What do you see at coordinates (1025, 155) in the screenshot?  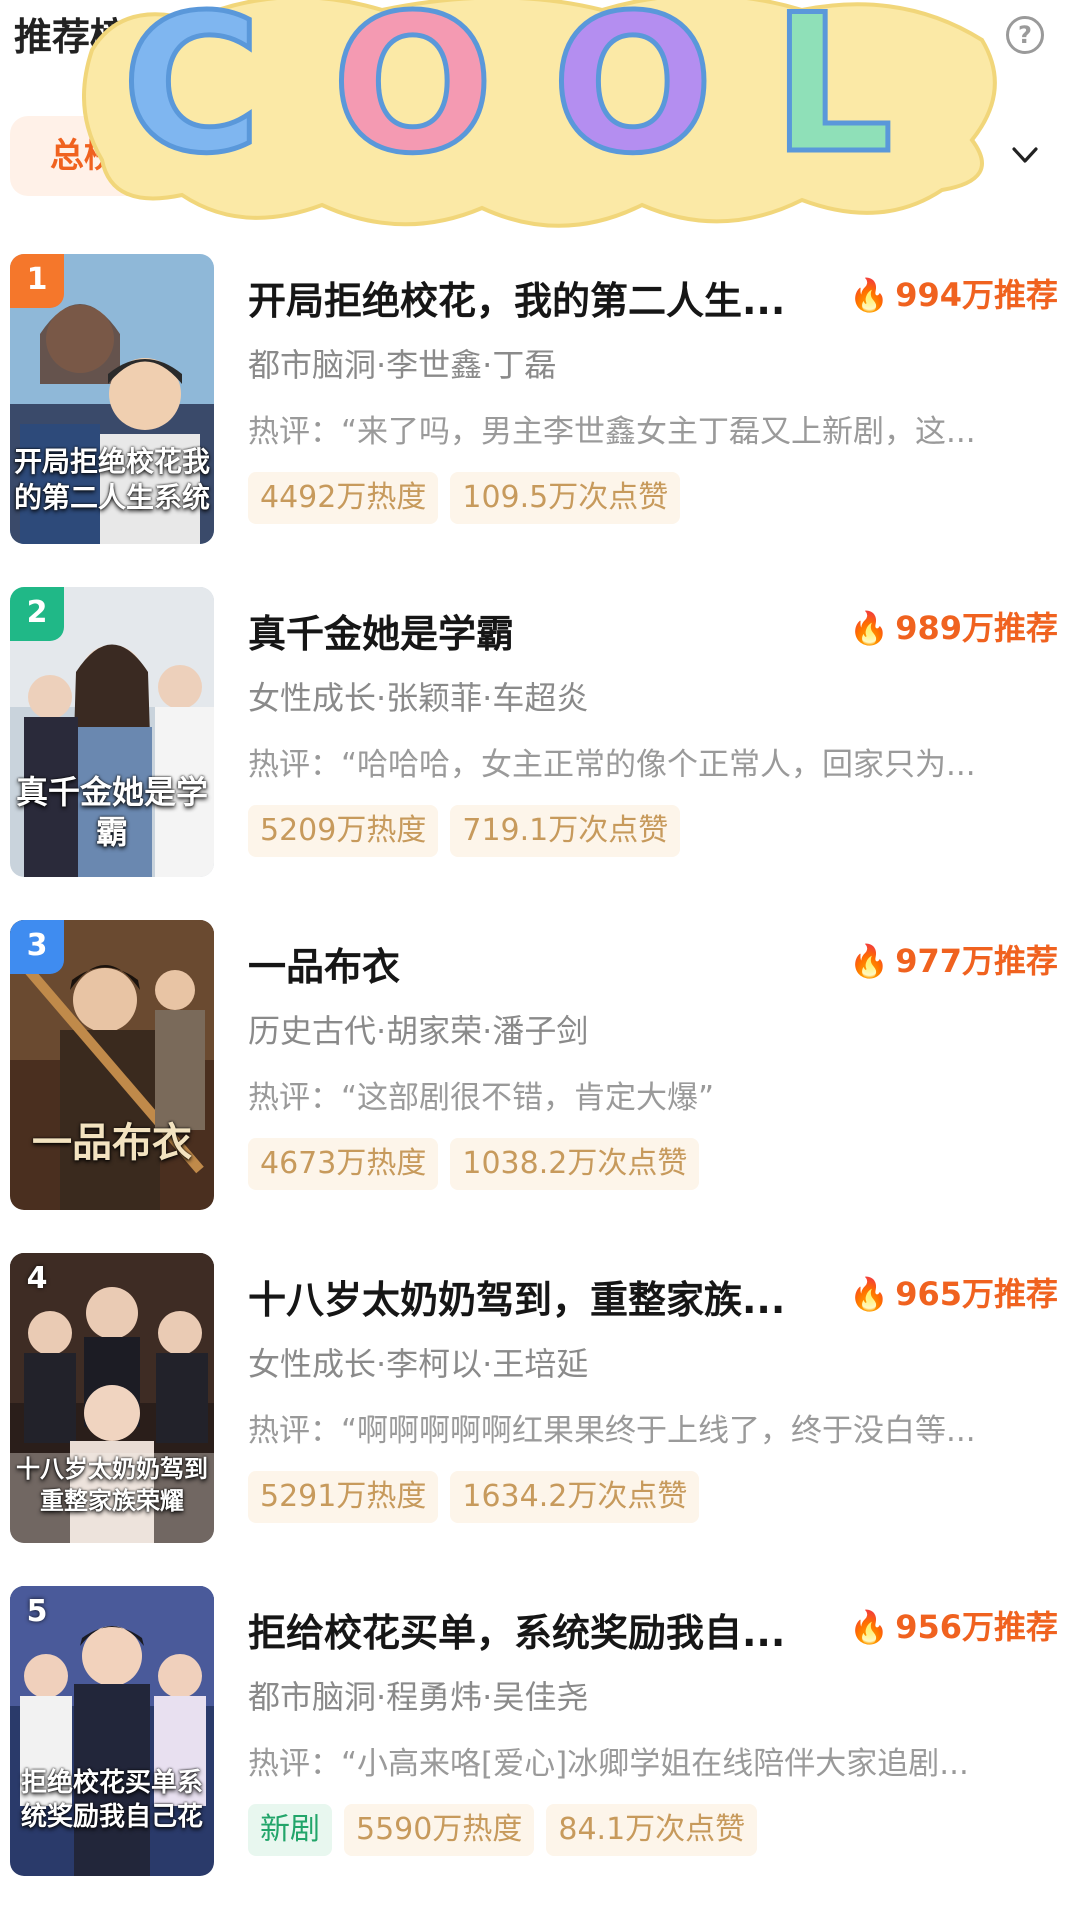 I see `chevron-down-icon` at bounding box center [1025, 155].